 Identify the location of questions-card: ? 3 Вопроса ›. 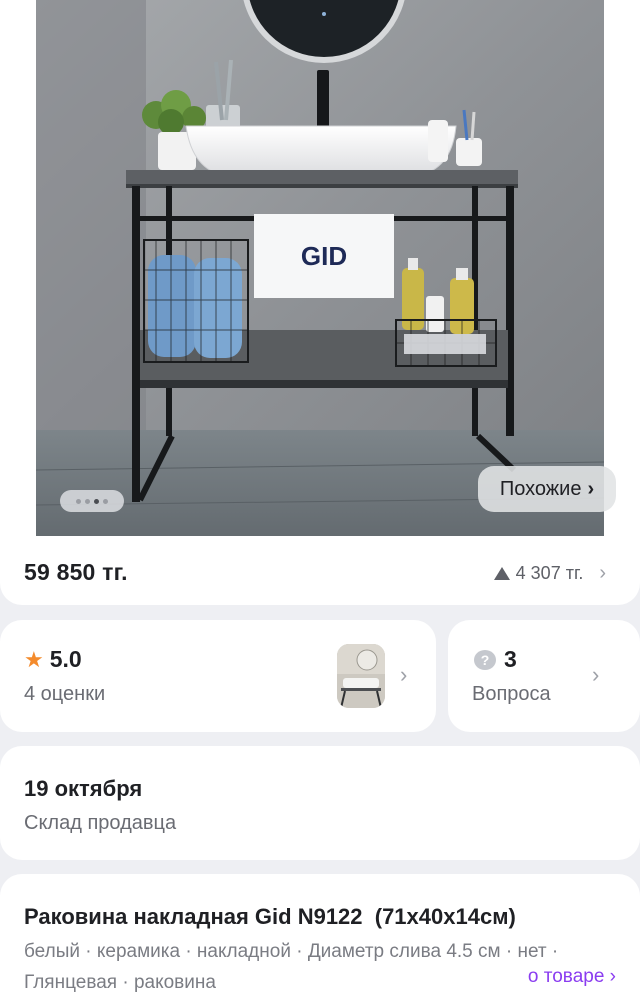
(544, 676).